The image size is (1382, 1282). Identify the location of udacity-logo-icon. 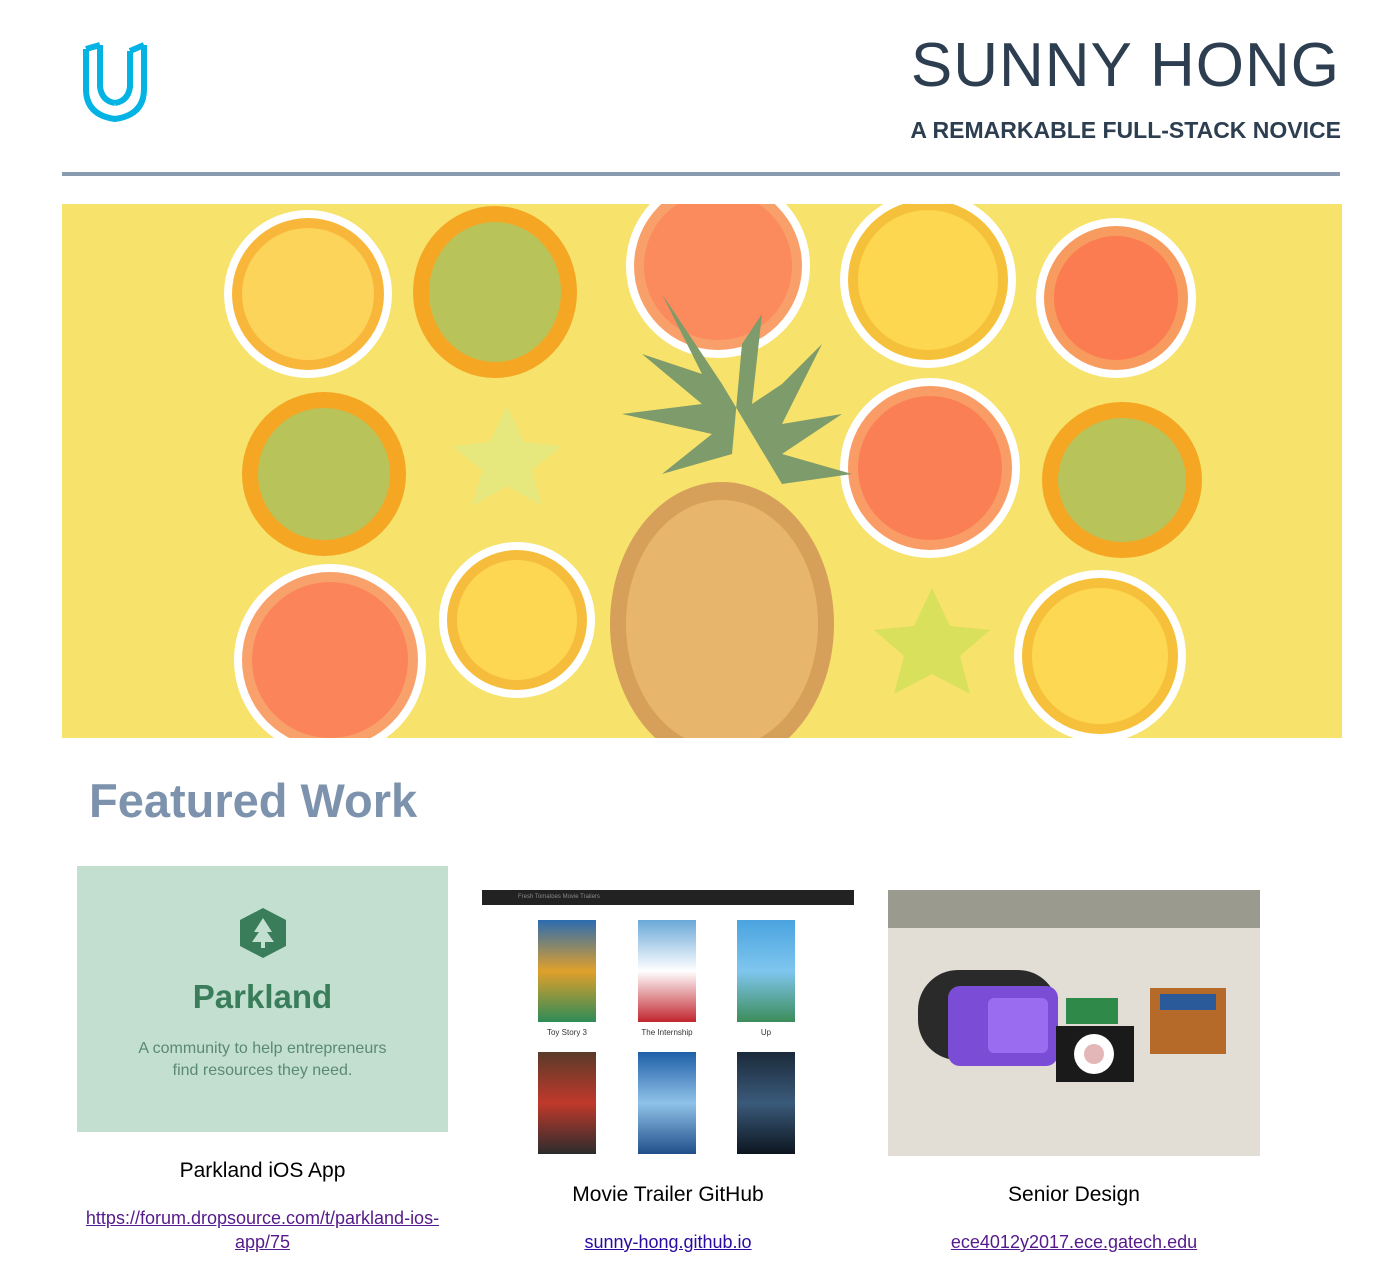
(115, 82).